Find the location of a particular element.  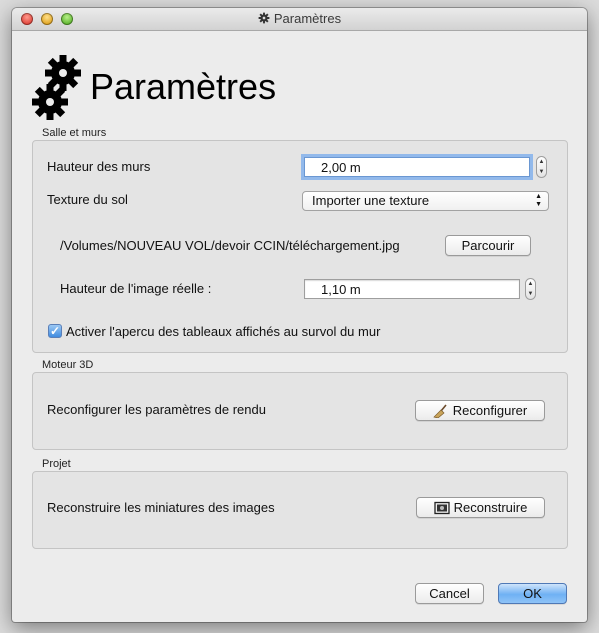

cancel-button: Cancel is located at coordinates (449, 593).